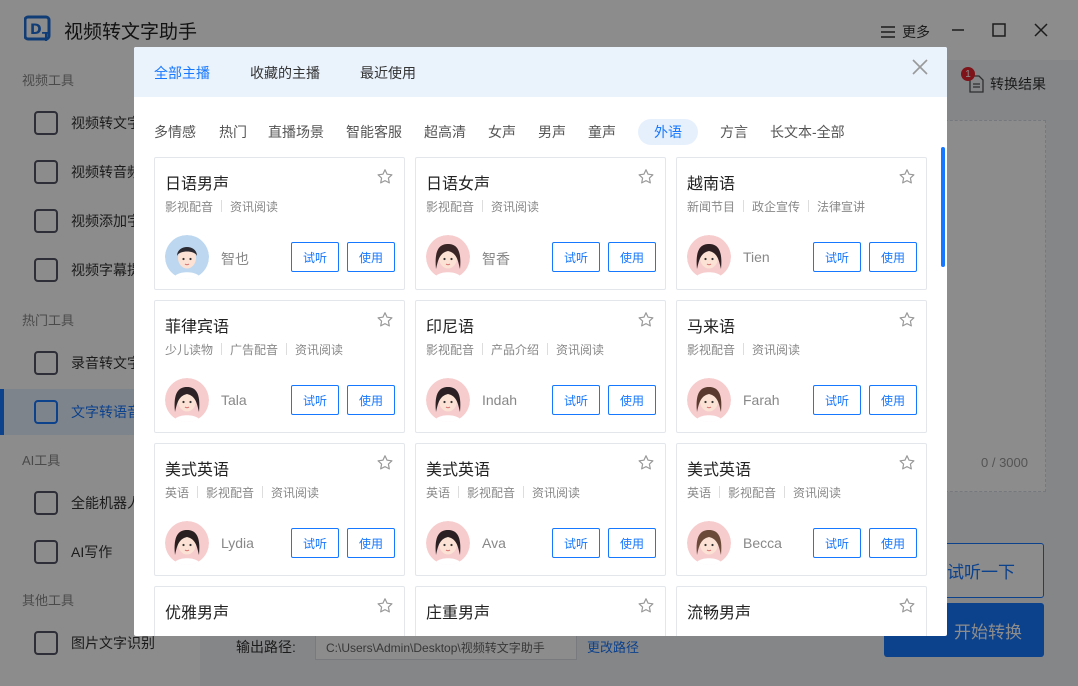 The width and height of the screenshot is (1078, 686). I want to click on tab-all-anchors: 全部主播, so click(182, 73).